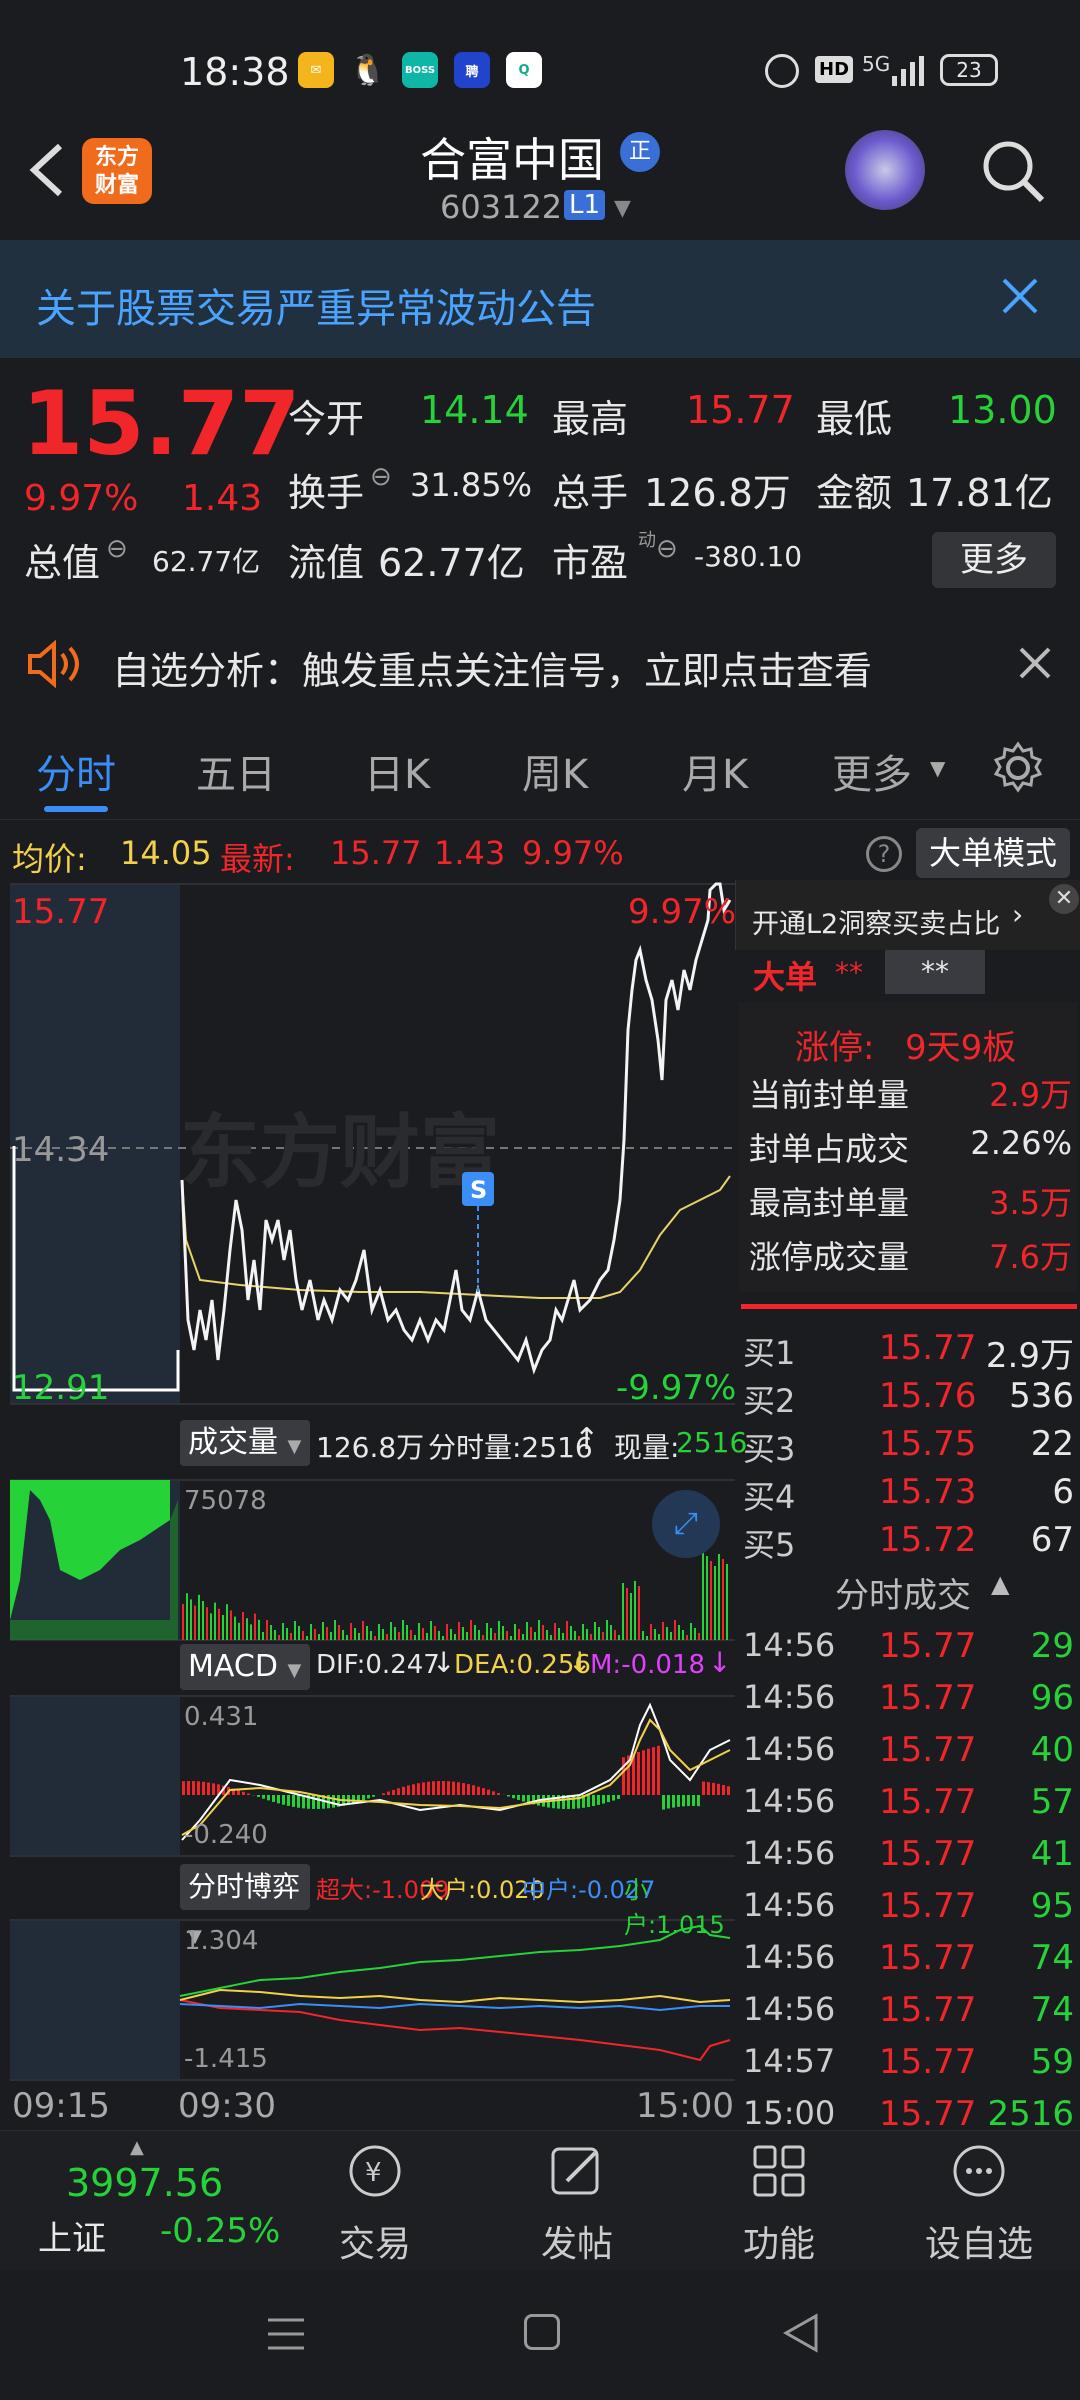 Image resolution: width=1080 pixels, height=2400 pixels. I want to click on post-button: 发帖, so click(577, 2204).